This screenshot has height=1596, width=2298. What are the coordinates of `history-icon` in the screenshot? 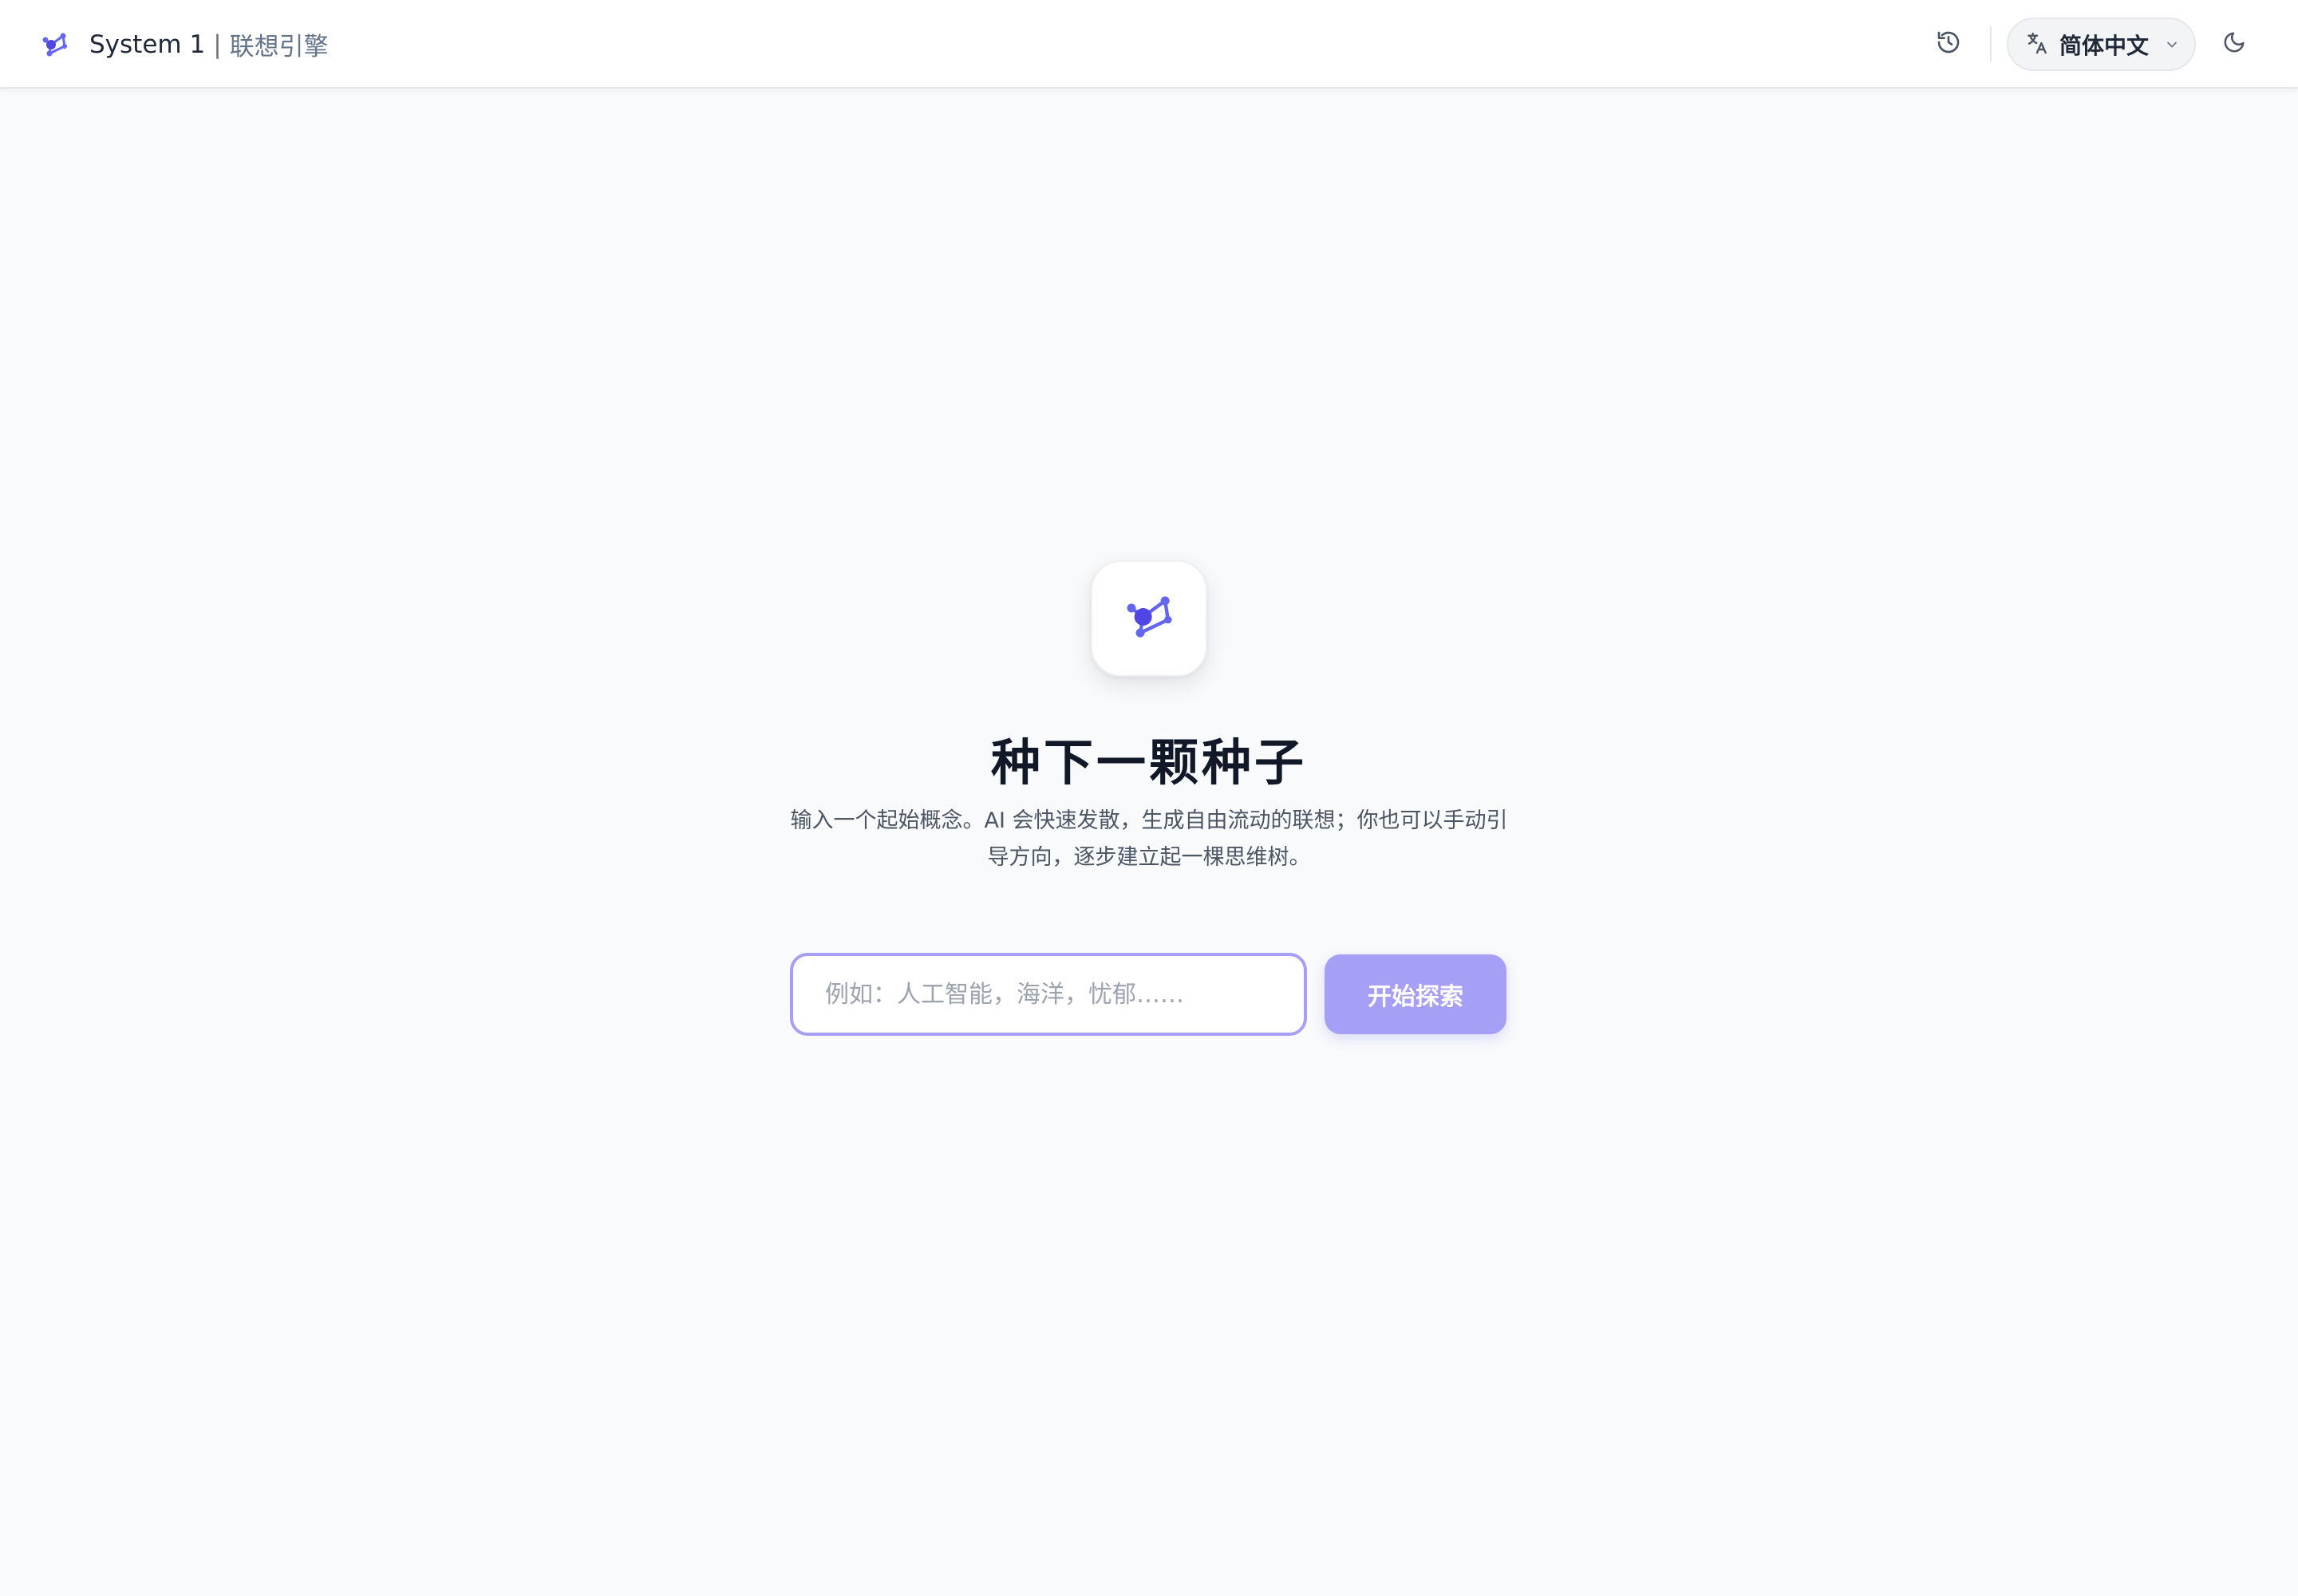 It's located at (1949, 44).